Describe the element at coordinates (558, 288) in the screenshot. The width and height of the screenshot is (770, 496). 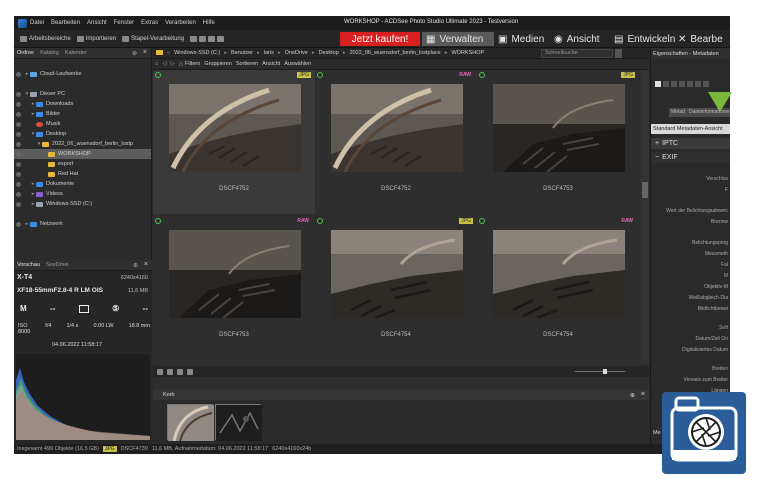
I see `thumbnail-item: RAW DSCF4754` at that location.